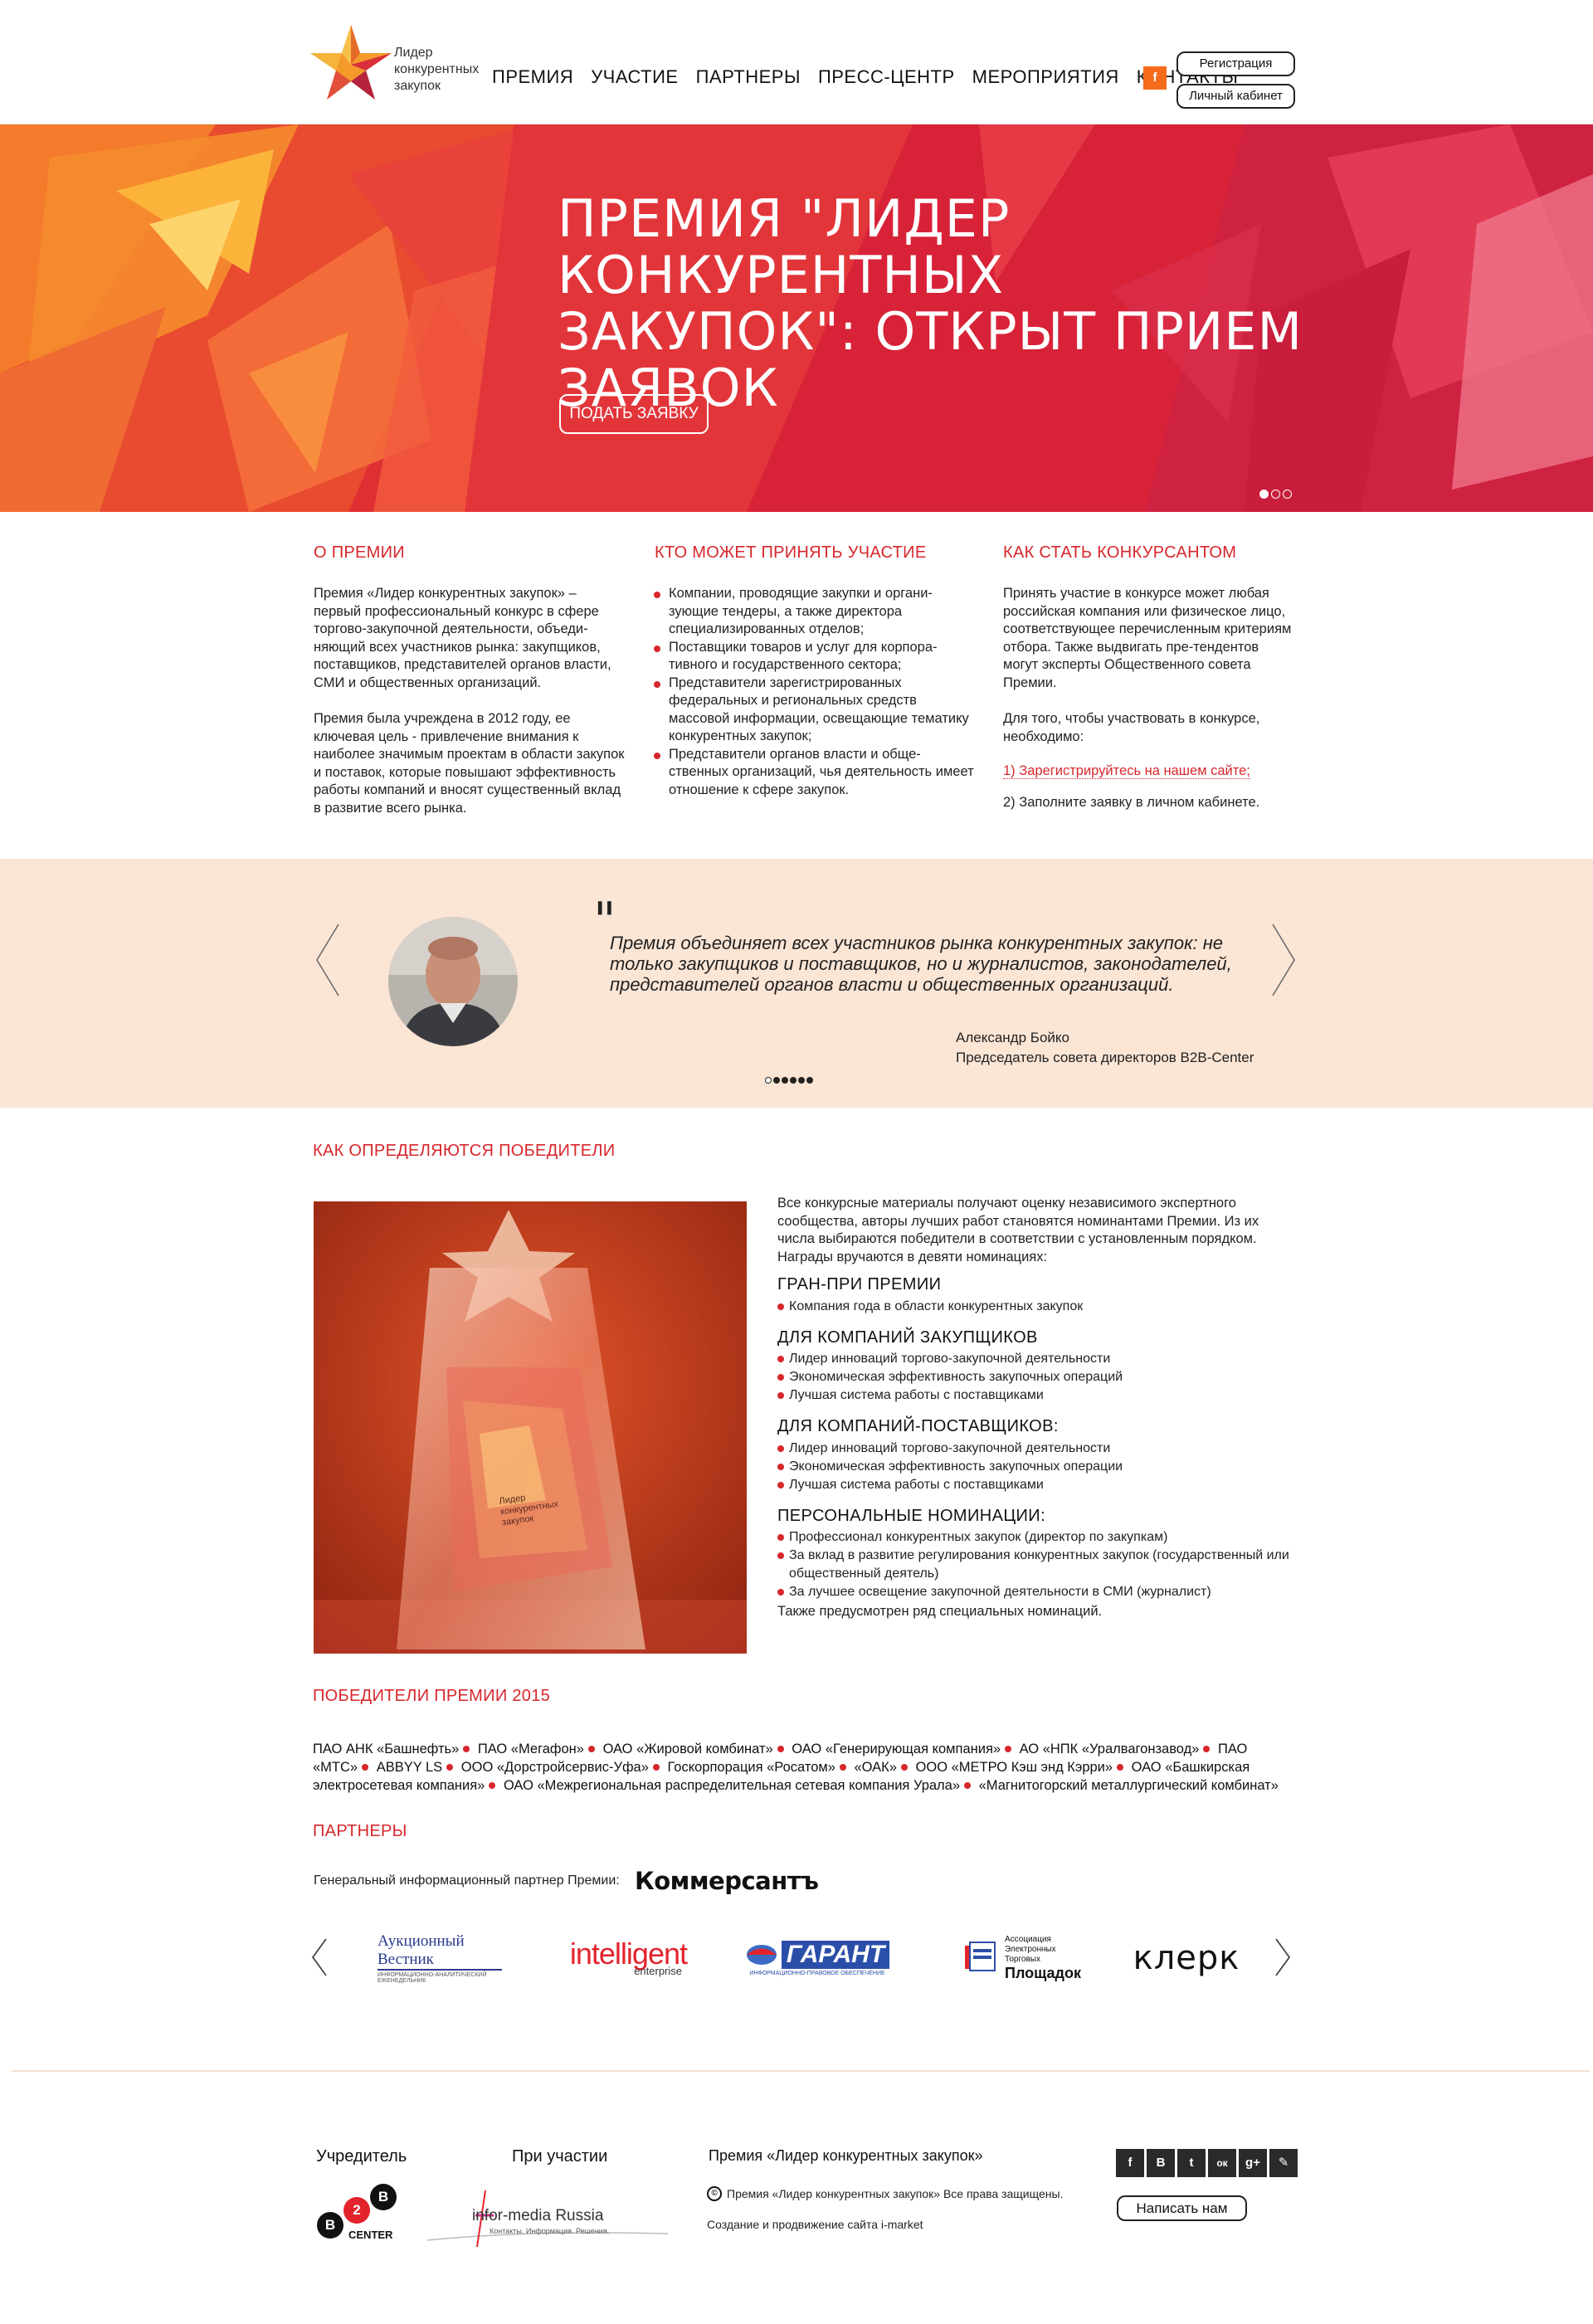 This screenshot has width=1593, height=2324. Describe the element at coordinates (1283, 2163) in the screenshot. I see `livejournal-icon: ✎` at that location.